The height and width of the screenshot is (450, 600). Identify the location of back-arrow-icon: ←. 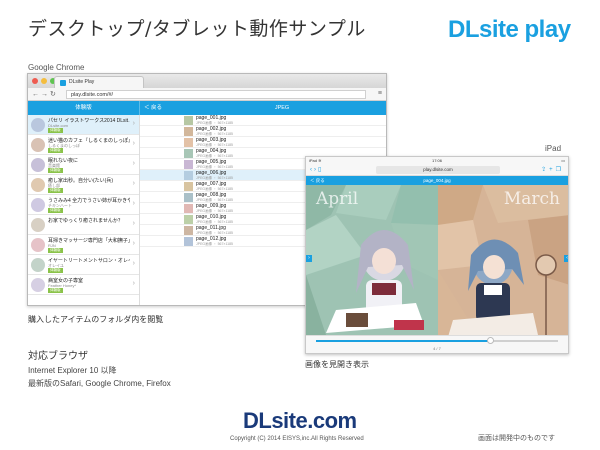
(36, 94).